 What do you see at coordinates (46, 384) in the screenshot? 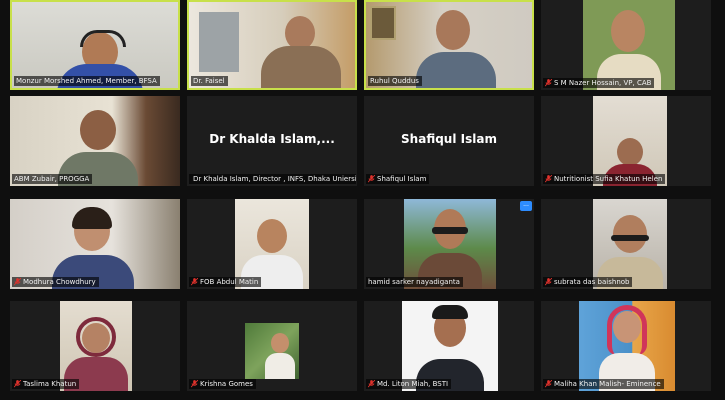
I see `participant-name-label: Taslima Khatun` at bounding box center [46, 384].